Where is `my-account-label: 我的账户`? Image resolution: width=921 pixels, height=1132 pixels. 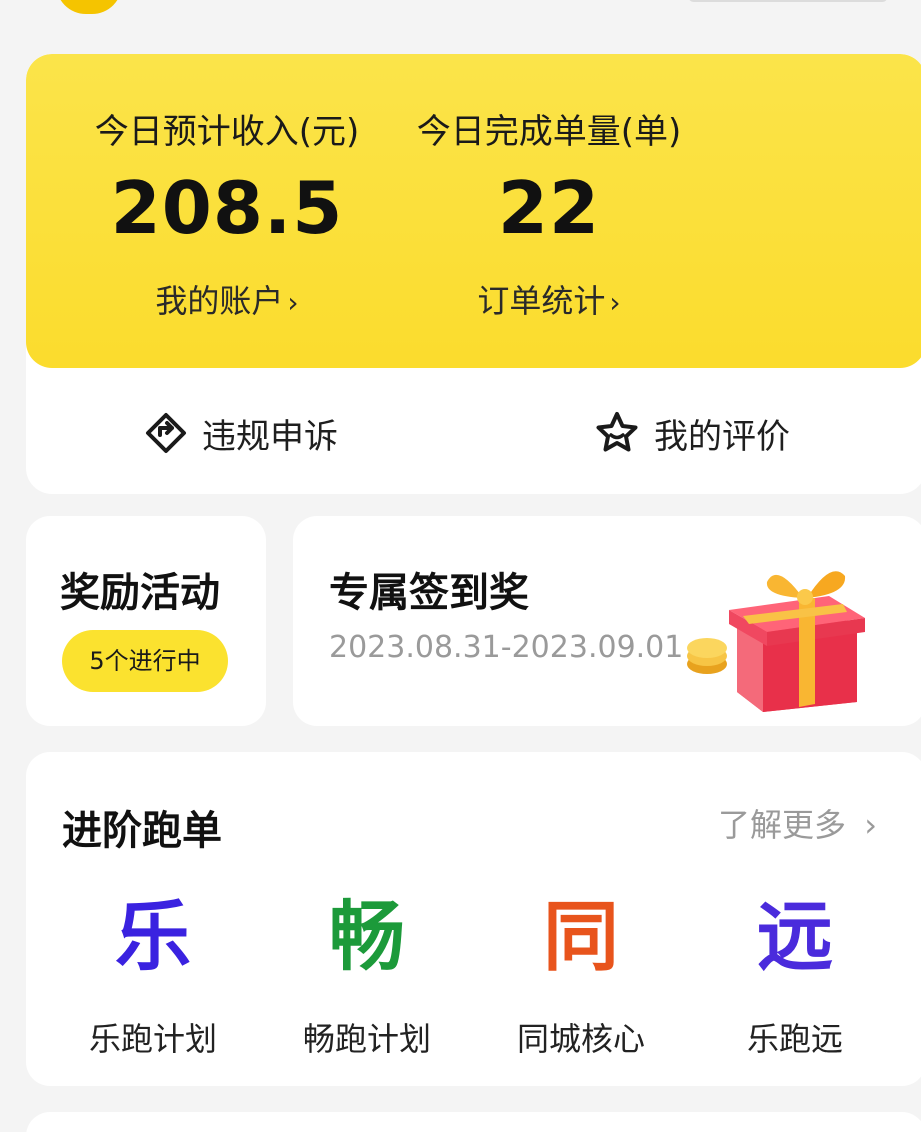
my-account-label: 我的账户 is located at coordinates (219, 301).